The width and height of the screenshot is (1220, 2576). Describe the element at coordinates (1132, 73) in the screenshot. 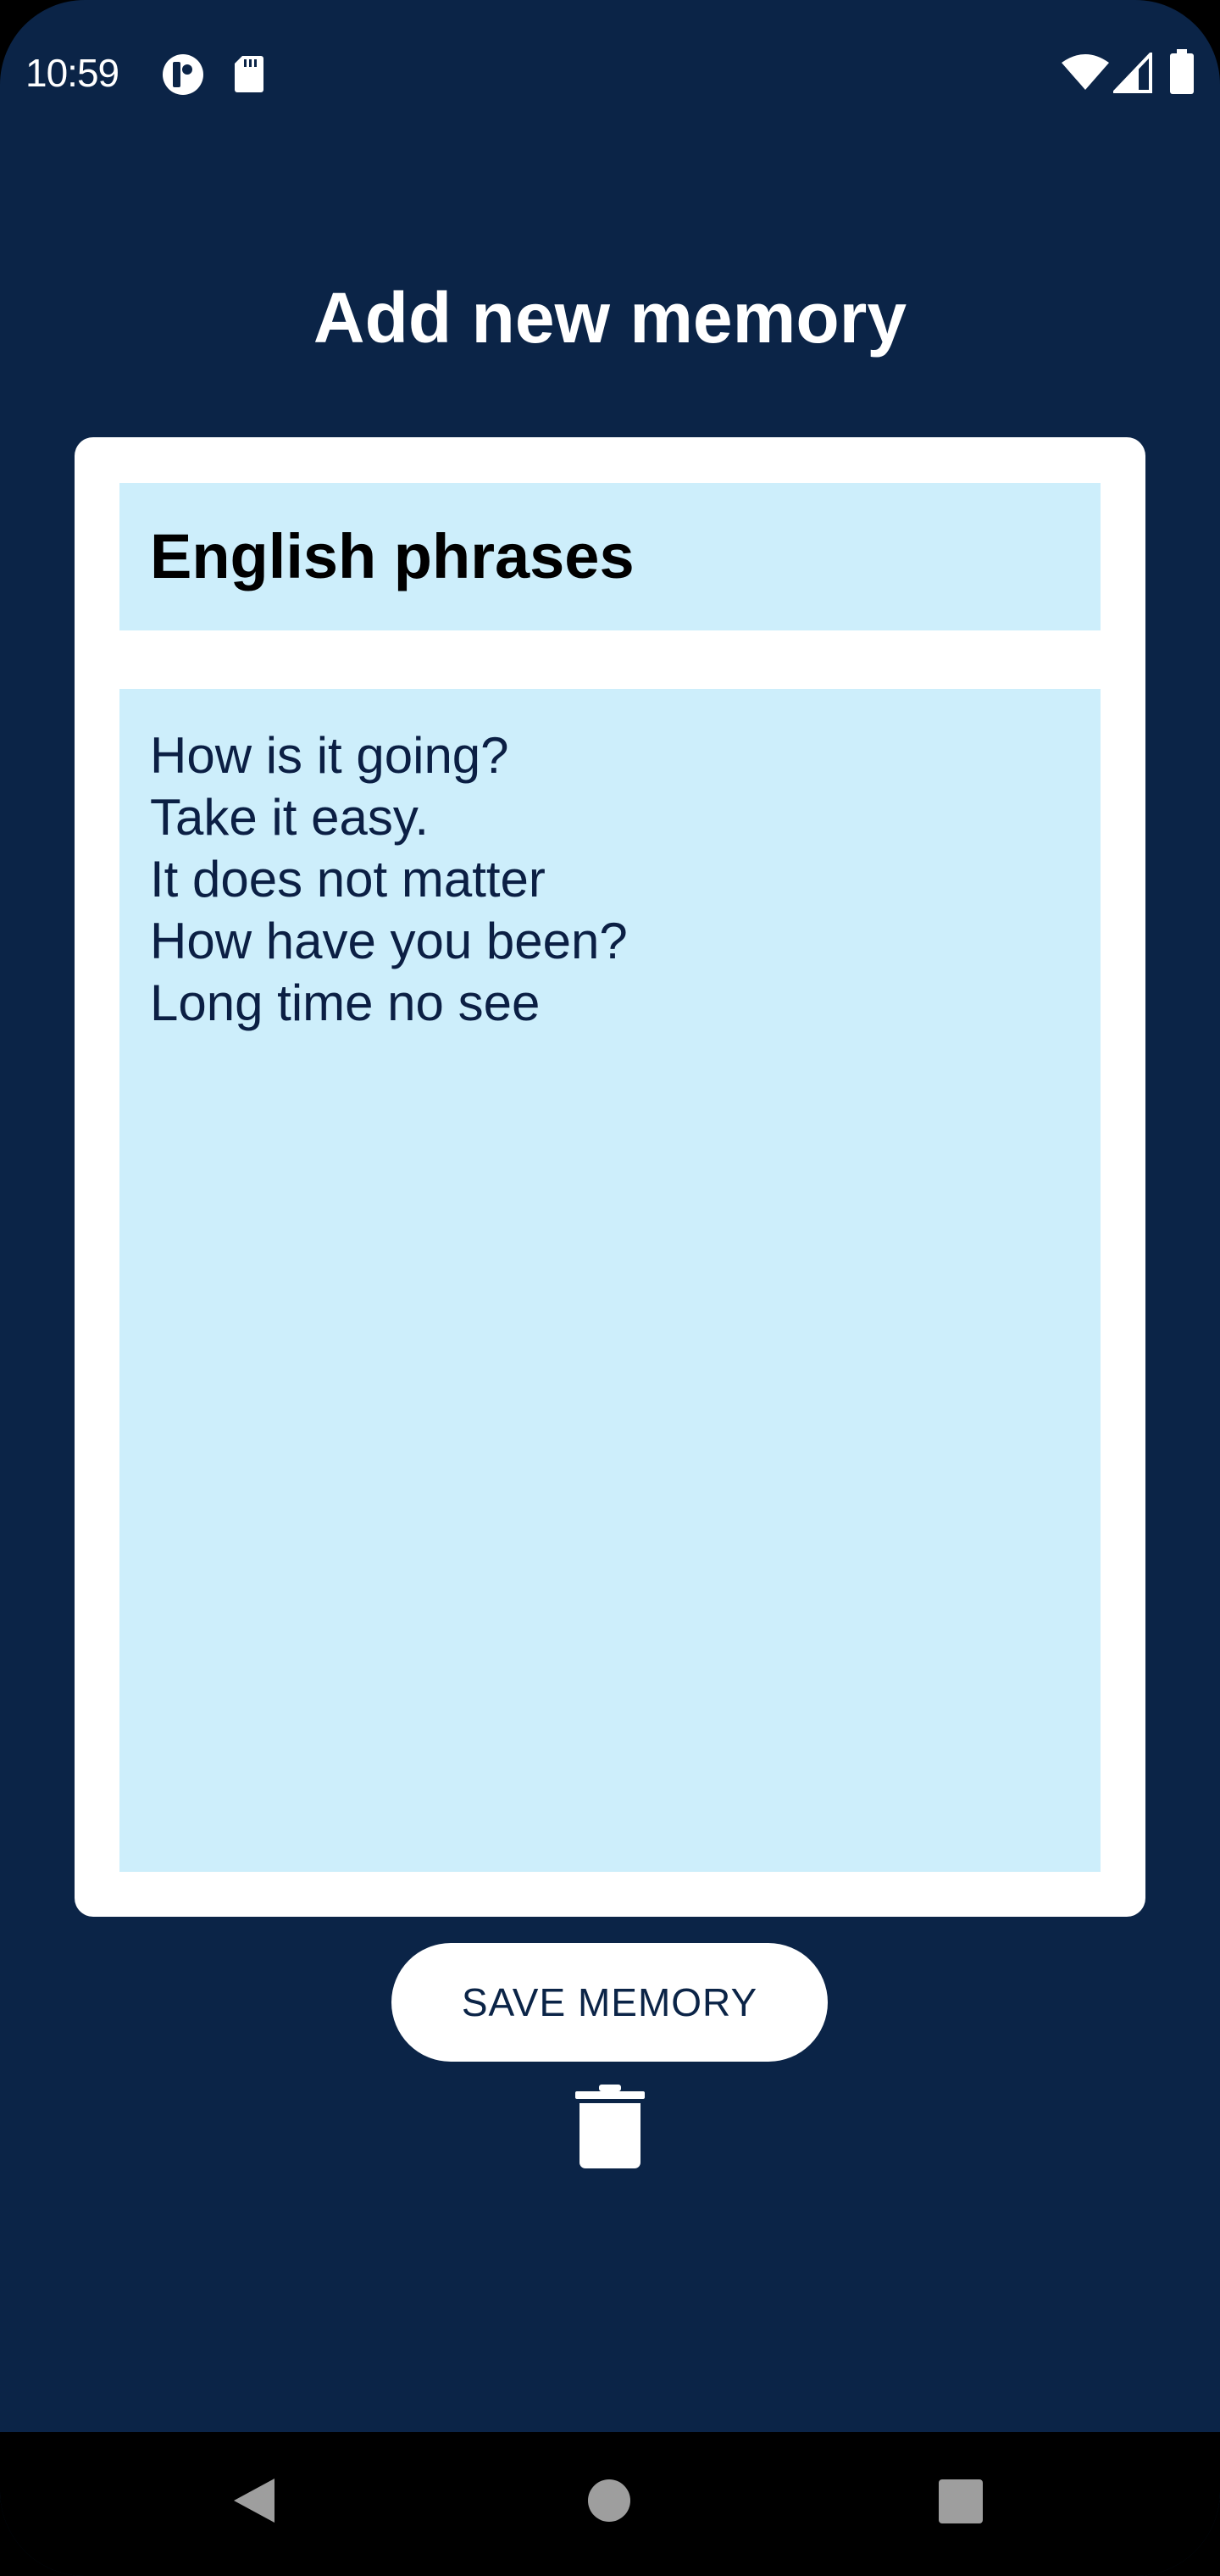

I see `cell-signal-icon` at that location.